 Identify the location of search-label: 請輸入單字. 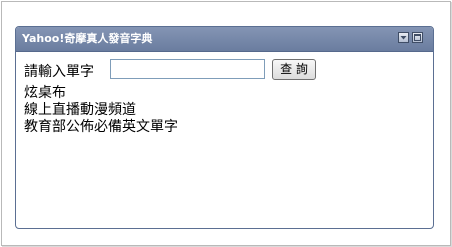
(59, 72).